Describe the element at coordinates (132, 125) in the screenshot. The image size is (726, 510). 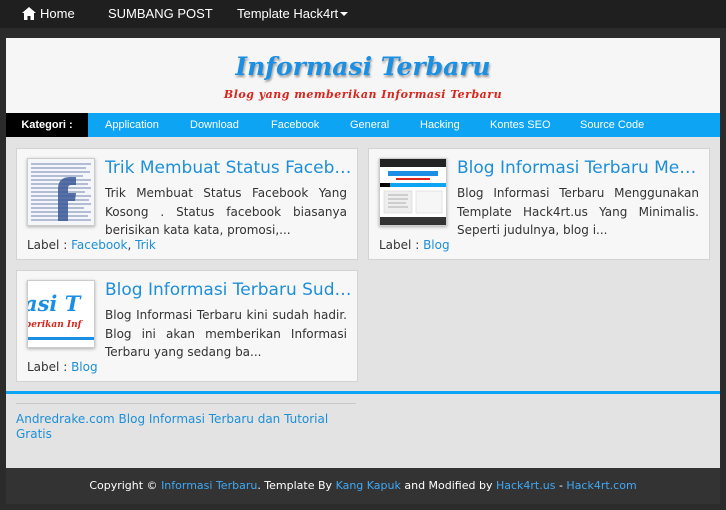
I see `category-application: Application` at that location.